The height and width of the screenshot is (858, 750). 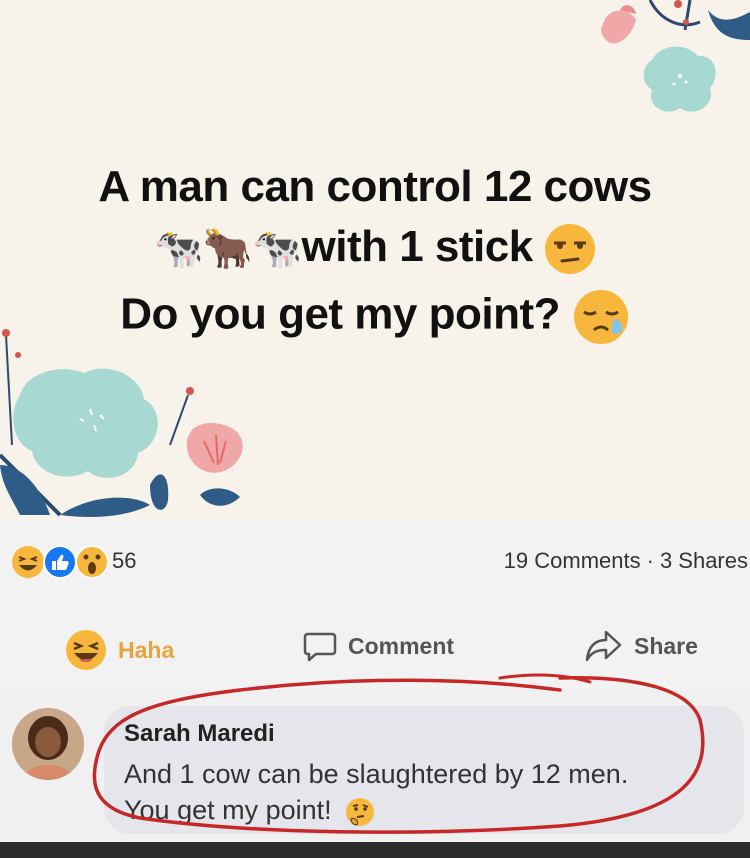 I want to click on post-stats: 19 Comments · 3 Shares, so click(x=626, y=561).